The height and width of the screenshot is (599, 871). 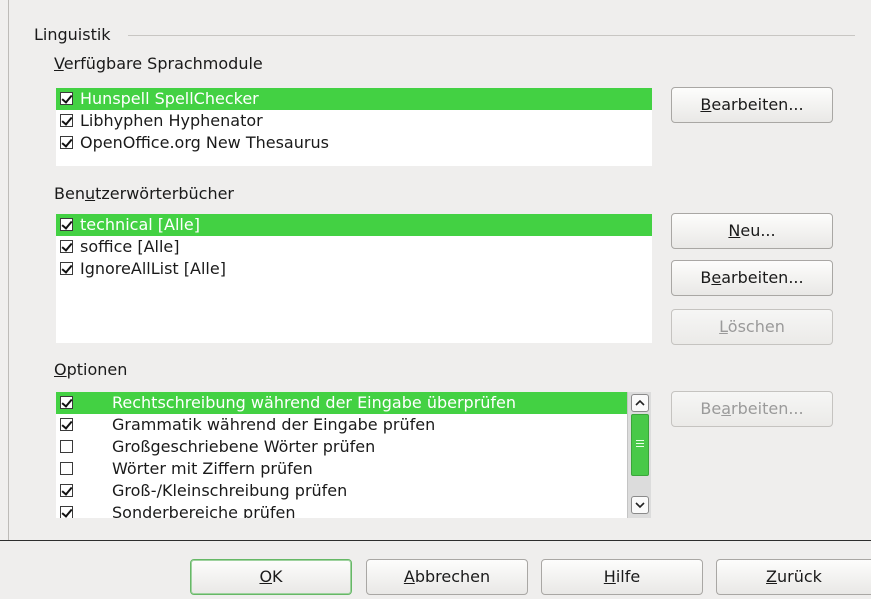 What do you see at coordinates (91, 369) in the screenshot?
I see `options-label: Optionen` at bounding box center [91, 369].